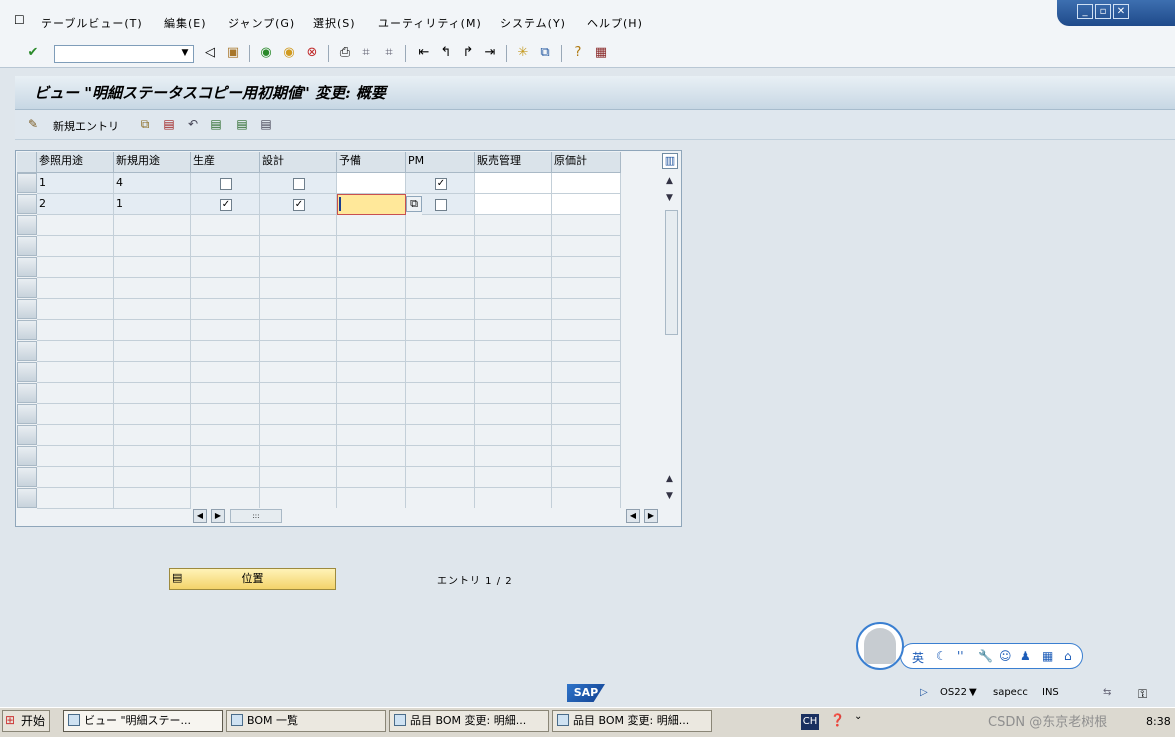  What do you see at coordinates (440, 162) in the screenshot?
I see `column-header-pm: PM` at bounding box center [440, 162].